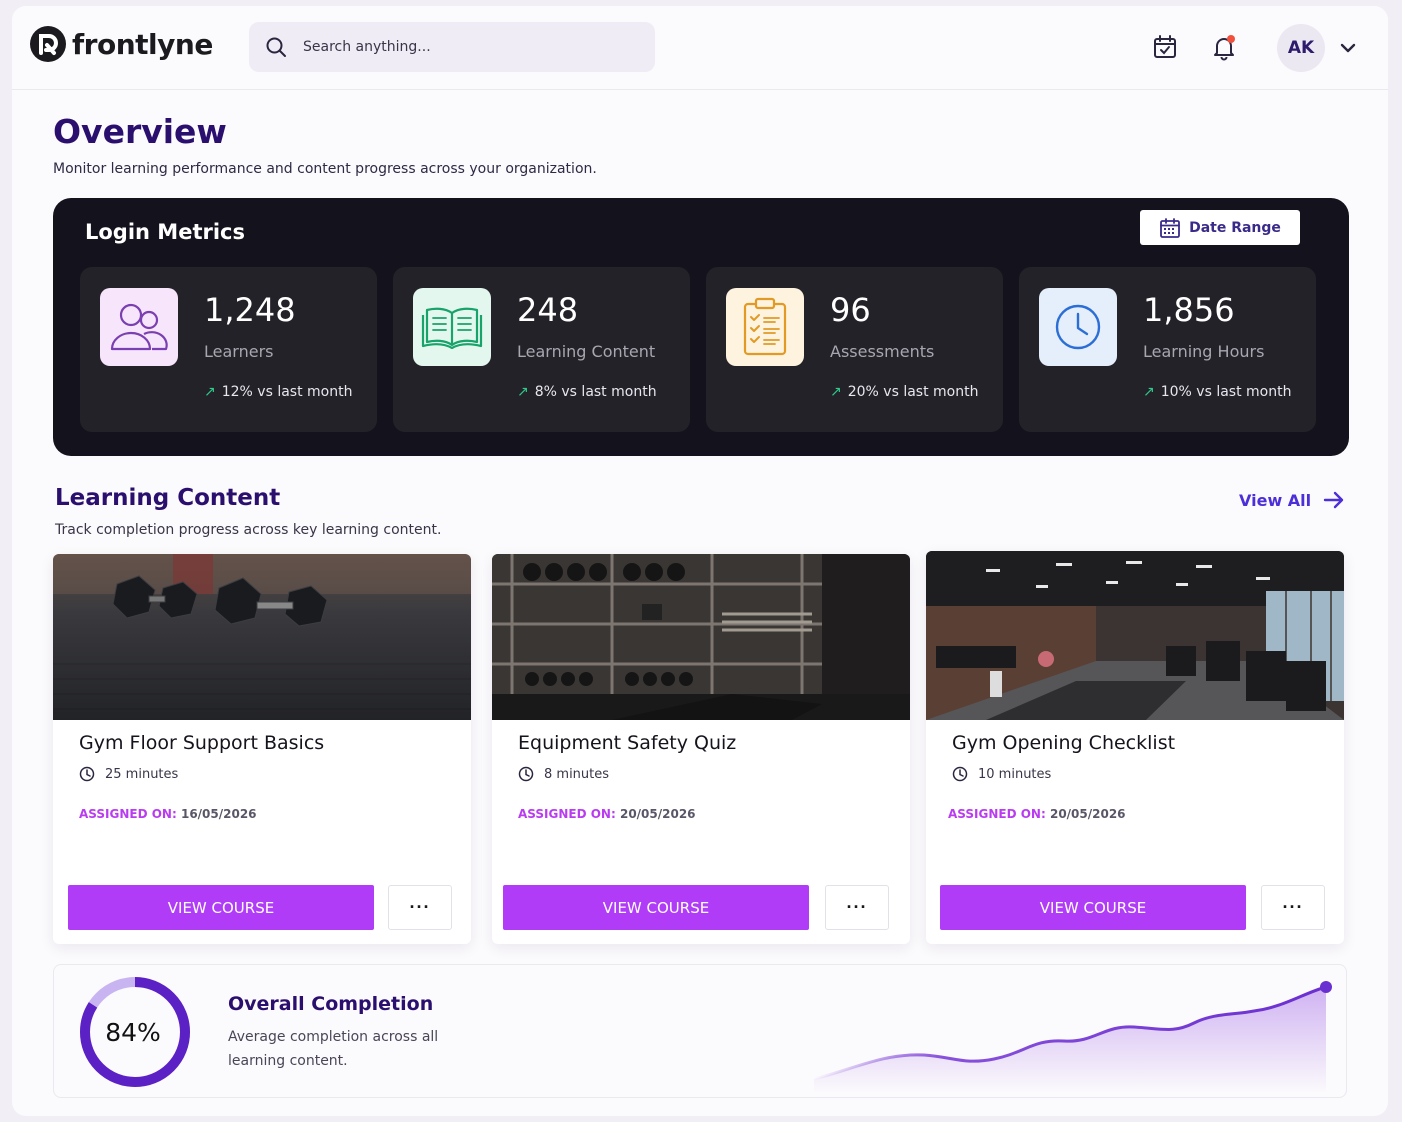 The image size is (1402, 1122). I want to click on course-duration: 10 minutes, so click(1001, 774).